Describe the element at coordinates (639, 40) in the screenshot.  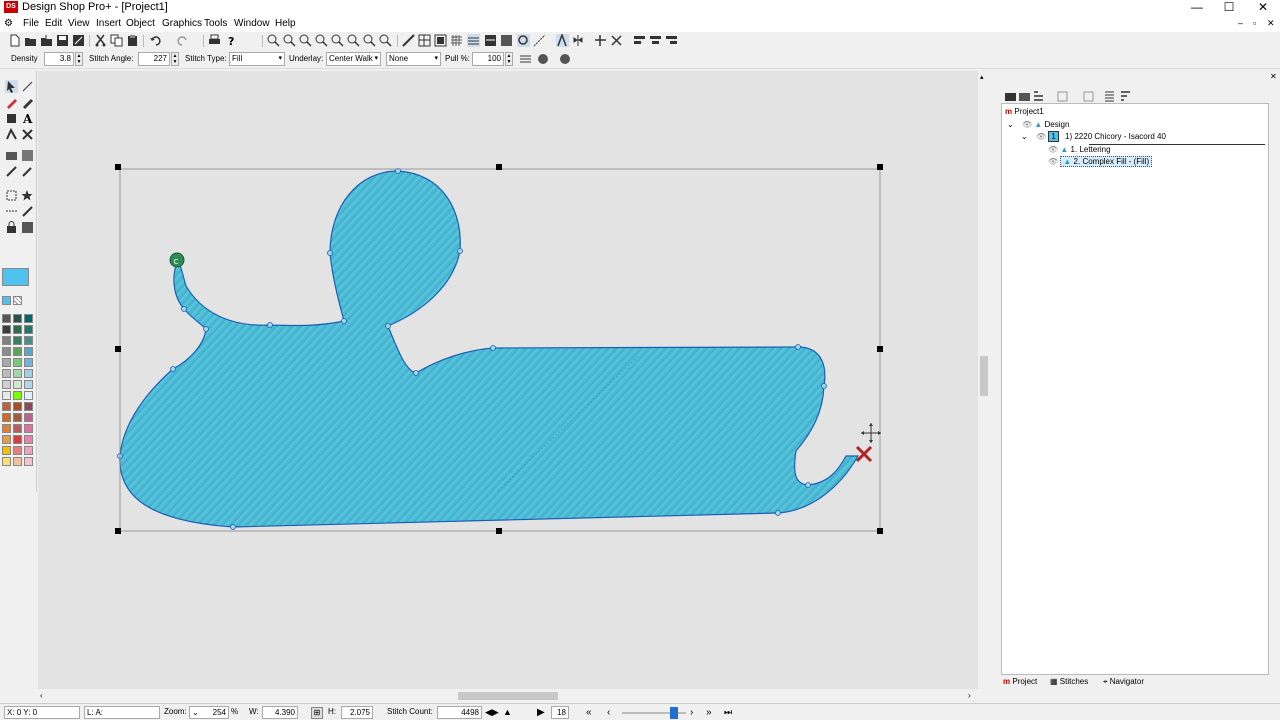
I see `align-left-icon` at that location.